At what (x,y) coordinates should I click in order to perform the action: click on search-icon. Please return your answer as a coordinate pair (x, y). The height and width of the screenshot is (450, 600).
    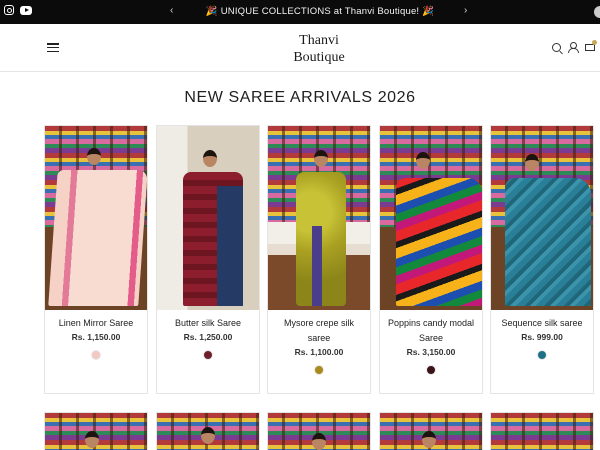
    Looking at the image, I should click on (556, 47).